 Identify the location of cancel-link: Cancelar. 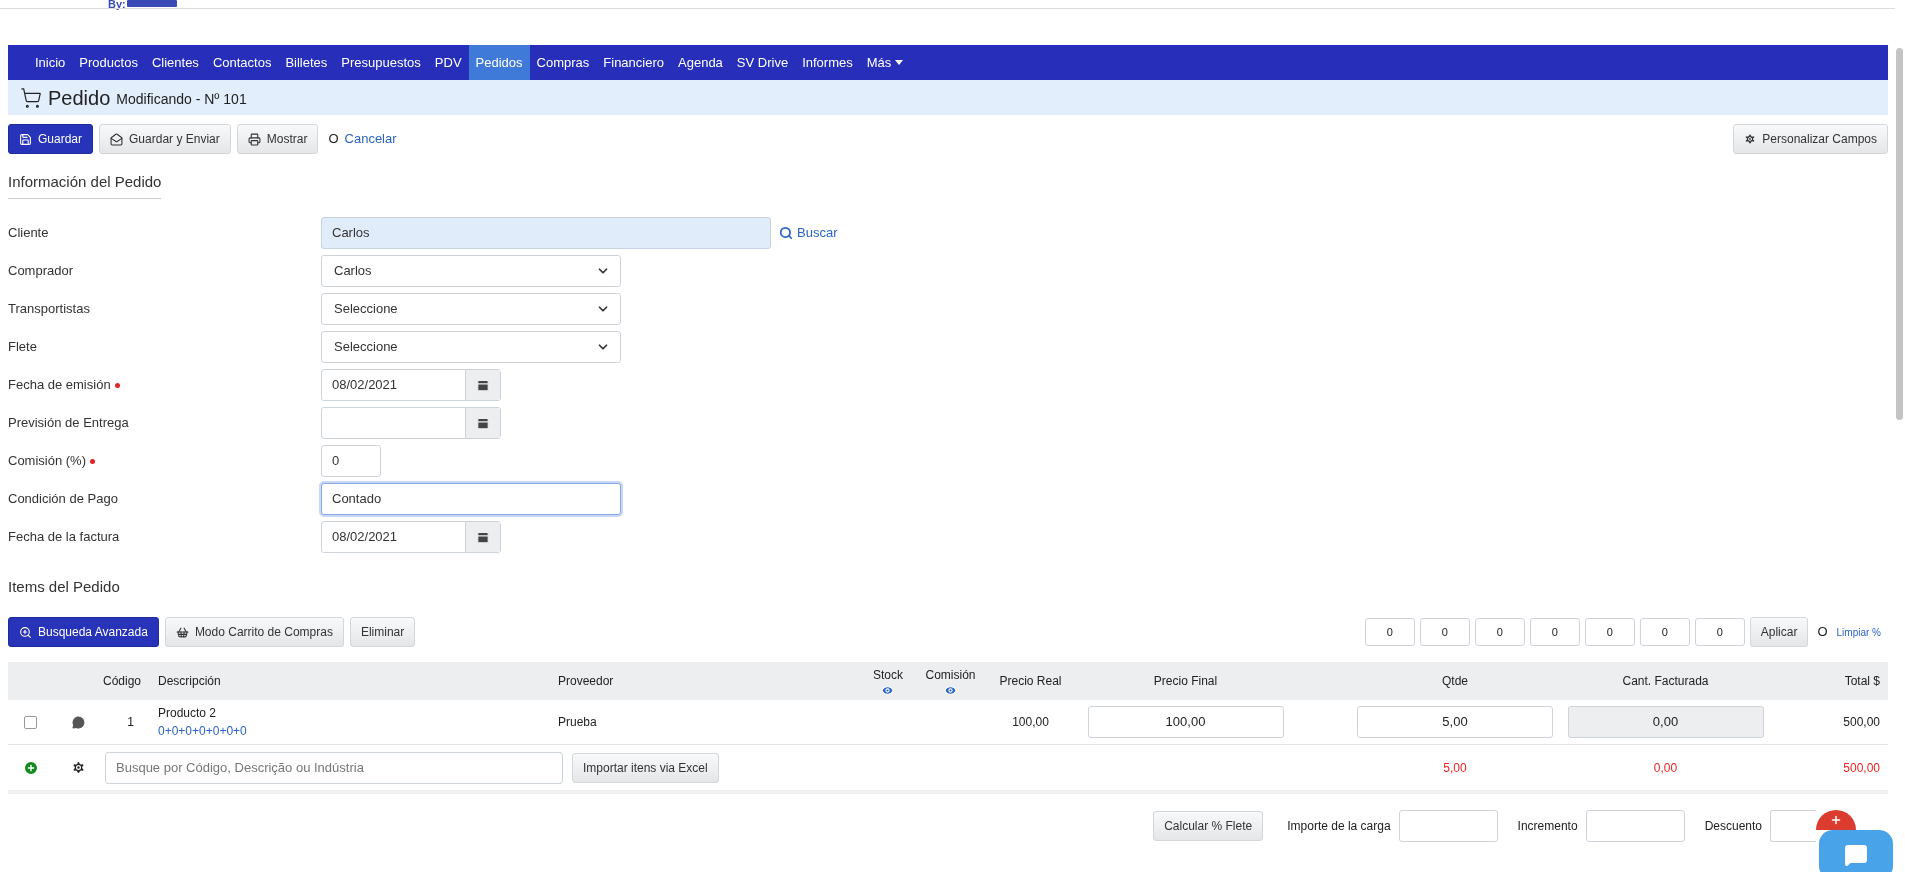
(370, 139).